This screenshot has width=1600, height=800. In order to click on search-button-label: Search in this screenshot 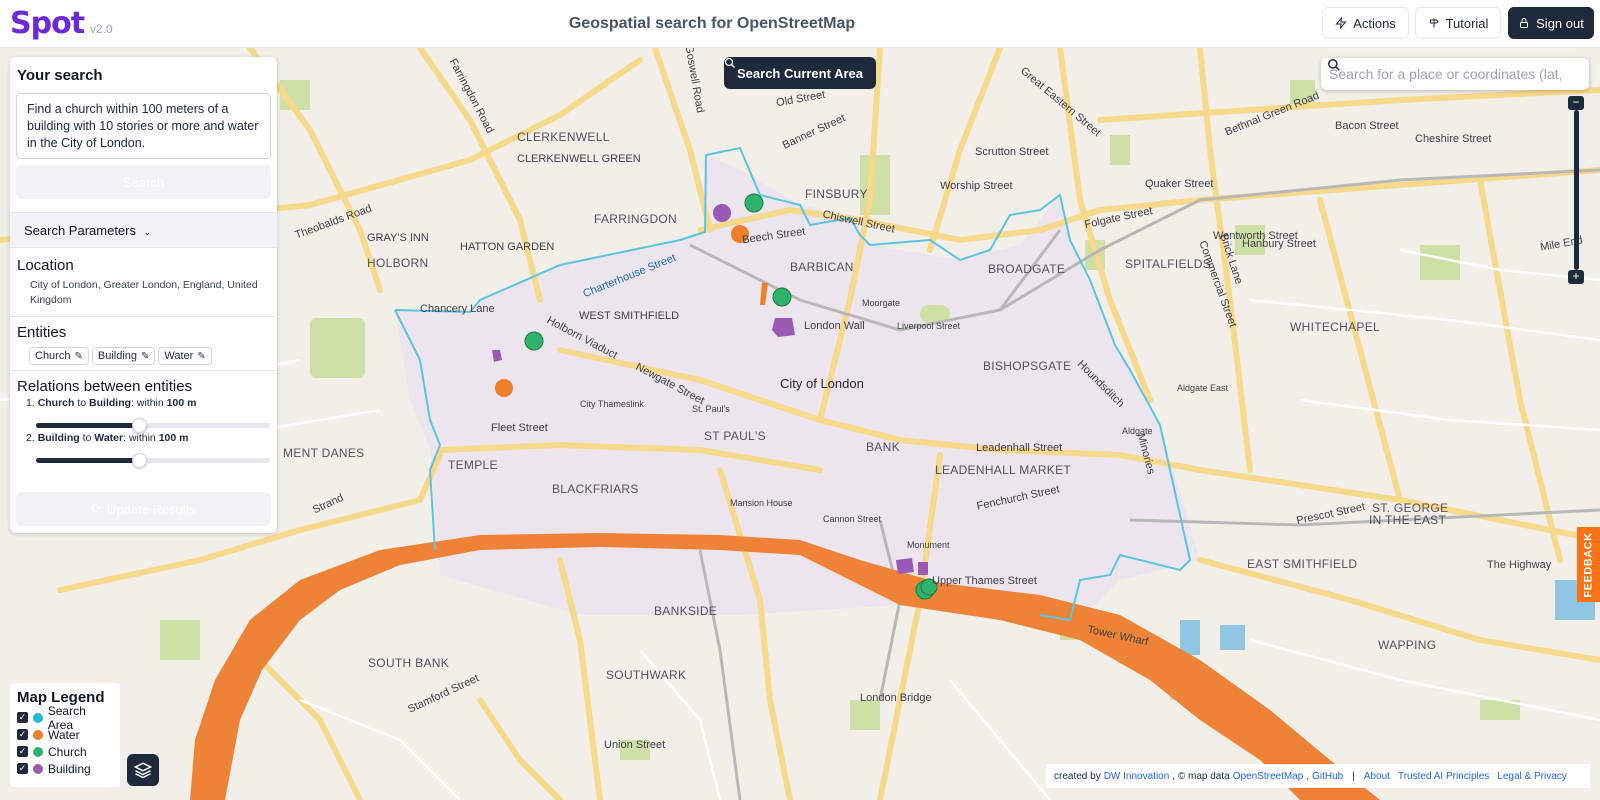, I will do `click(143, 182)`.